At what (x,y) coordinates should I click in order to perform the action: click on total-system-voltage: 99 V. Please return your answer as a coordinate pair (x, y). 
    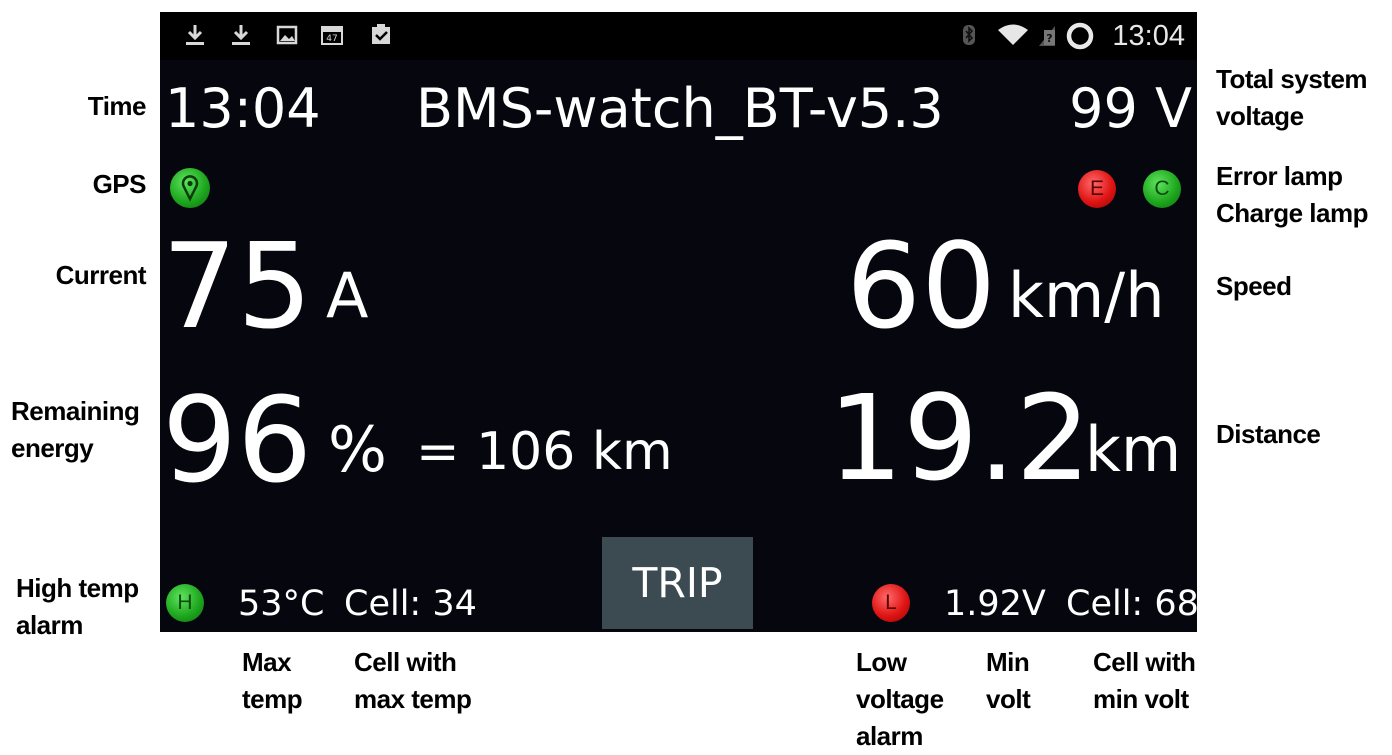
    Looking at the image, I should click on (1130, 108).